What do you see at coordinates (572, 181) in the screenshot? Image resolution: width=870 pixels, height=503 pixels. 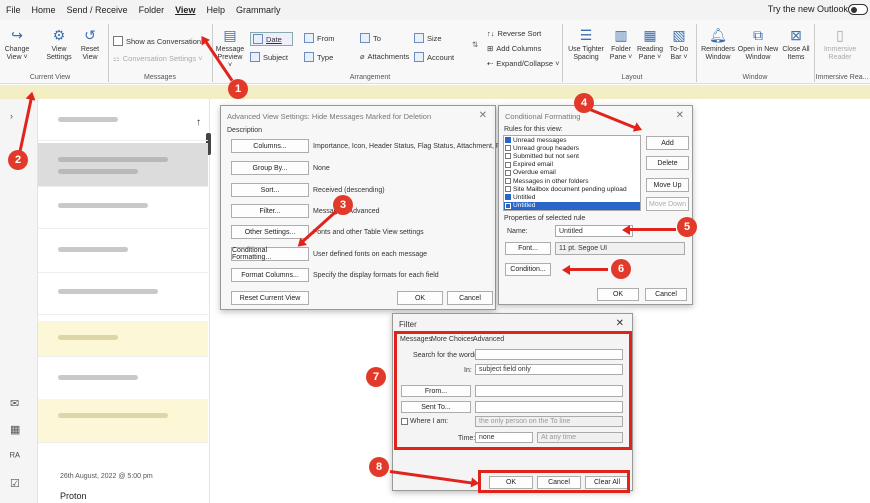 I see `rule-item: Messages in other folders` at bounding box center [572, 181].